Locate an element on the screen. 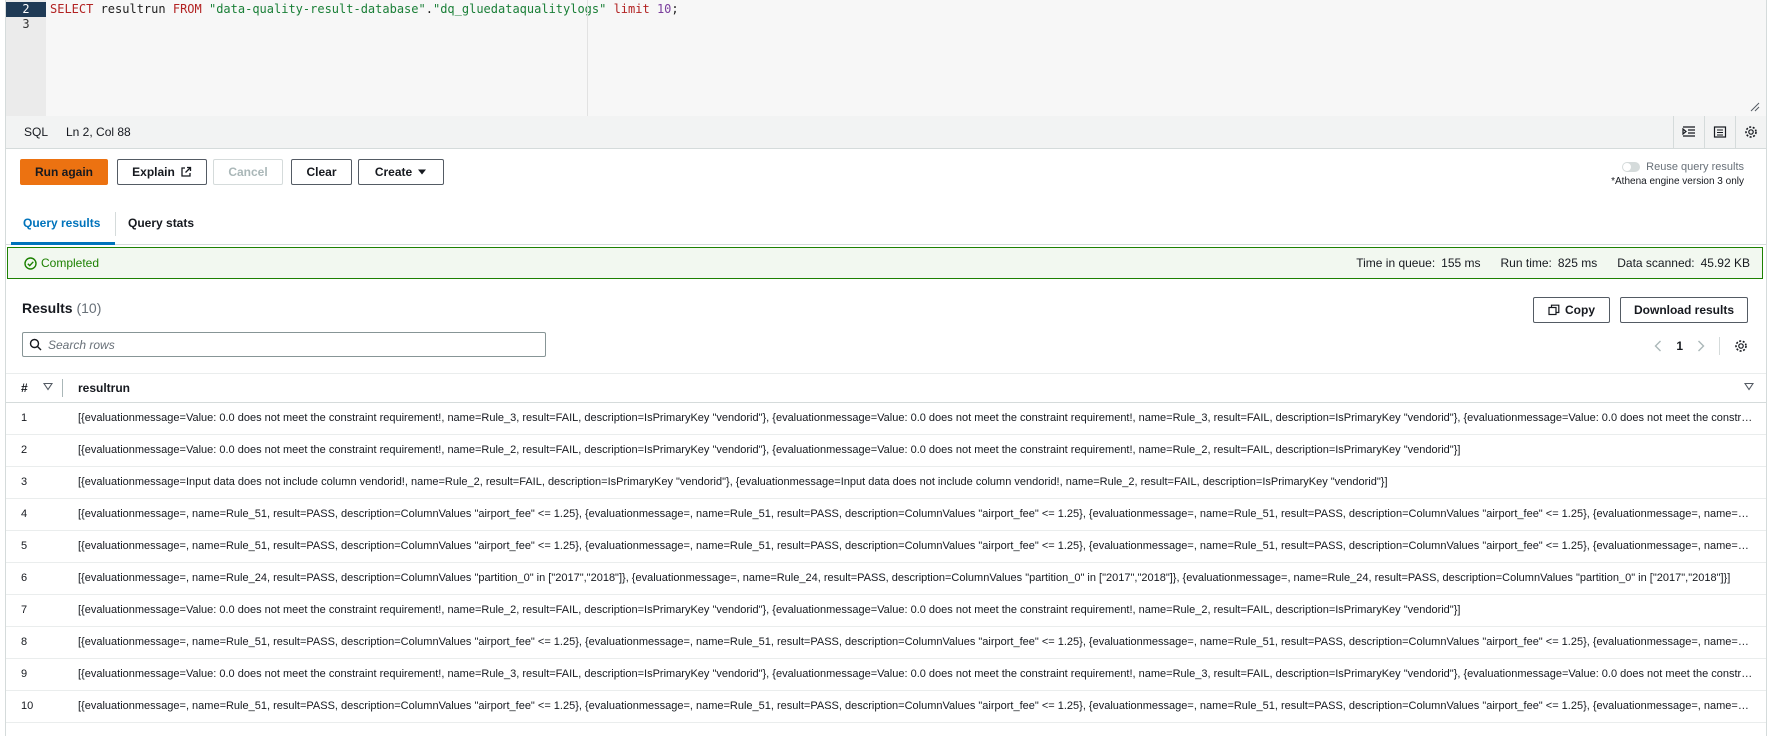  create-dropdown-button: Create is located at coordinates (401, 172).